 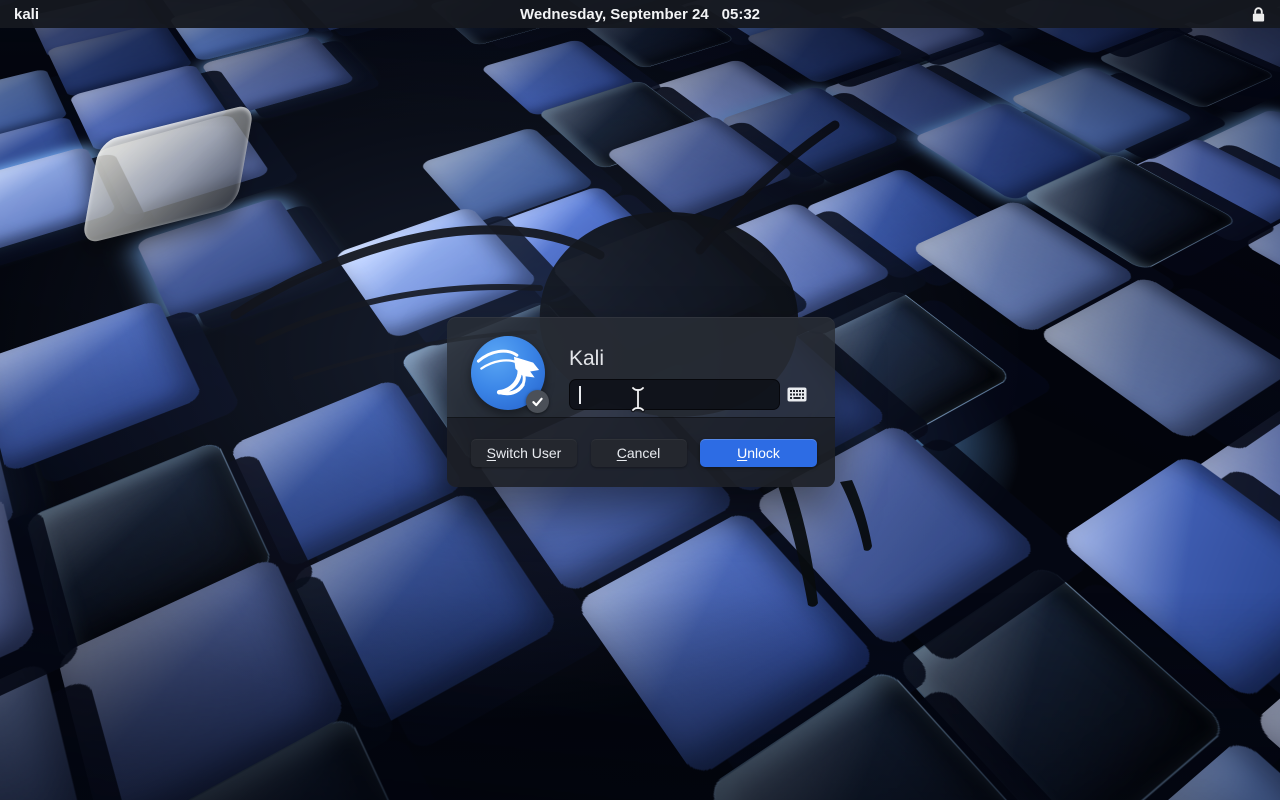 What do you see at coordinates (27, 14) in the screenshot?
I see `hostname-label: kali` at bounding box center [27, 14].